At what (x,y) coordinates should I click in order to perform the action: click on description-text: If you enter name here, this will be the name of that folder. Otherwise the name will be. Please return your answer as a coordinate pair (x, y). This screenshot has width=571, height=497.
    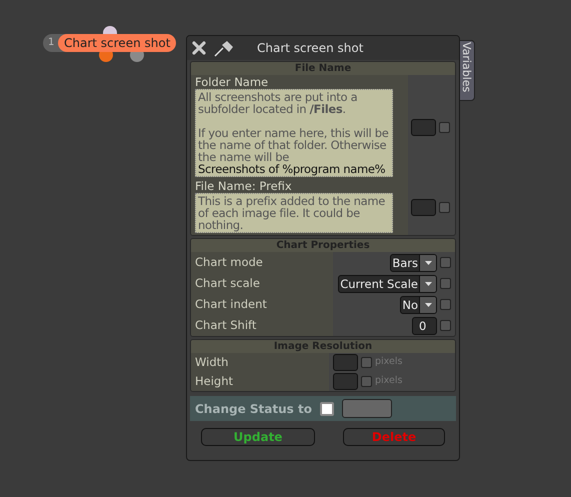
    Looking at the image, I should click on (294, 145).